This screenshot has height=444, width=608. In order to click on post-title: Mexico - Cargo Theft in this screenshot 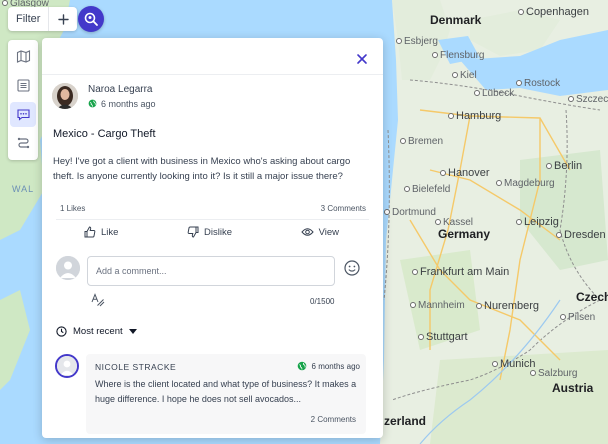, I will do `click(104, 134)`.